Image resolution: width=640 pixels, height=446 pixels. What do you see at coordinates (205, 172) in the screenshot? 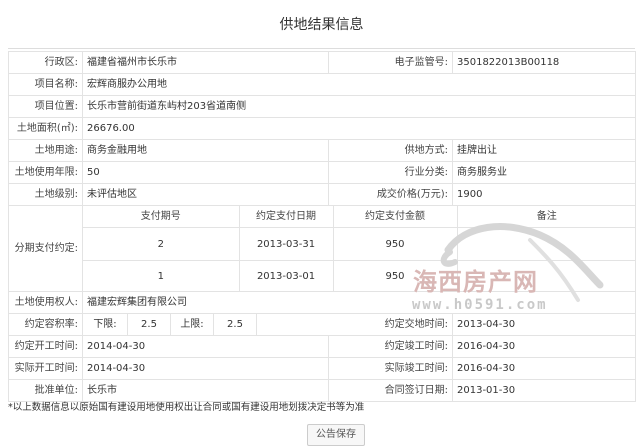
I see `use-years-value: 50` at bounding box center [205, 172].